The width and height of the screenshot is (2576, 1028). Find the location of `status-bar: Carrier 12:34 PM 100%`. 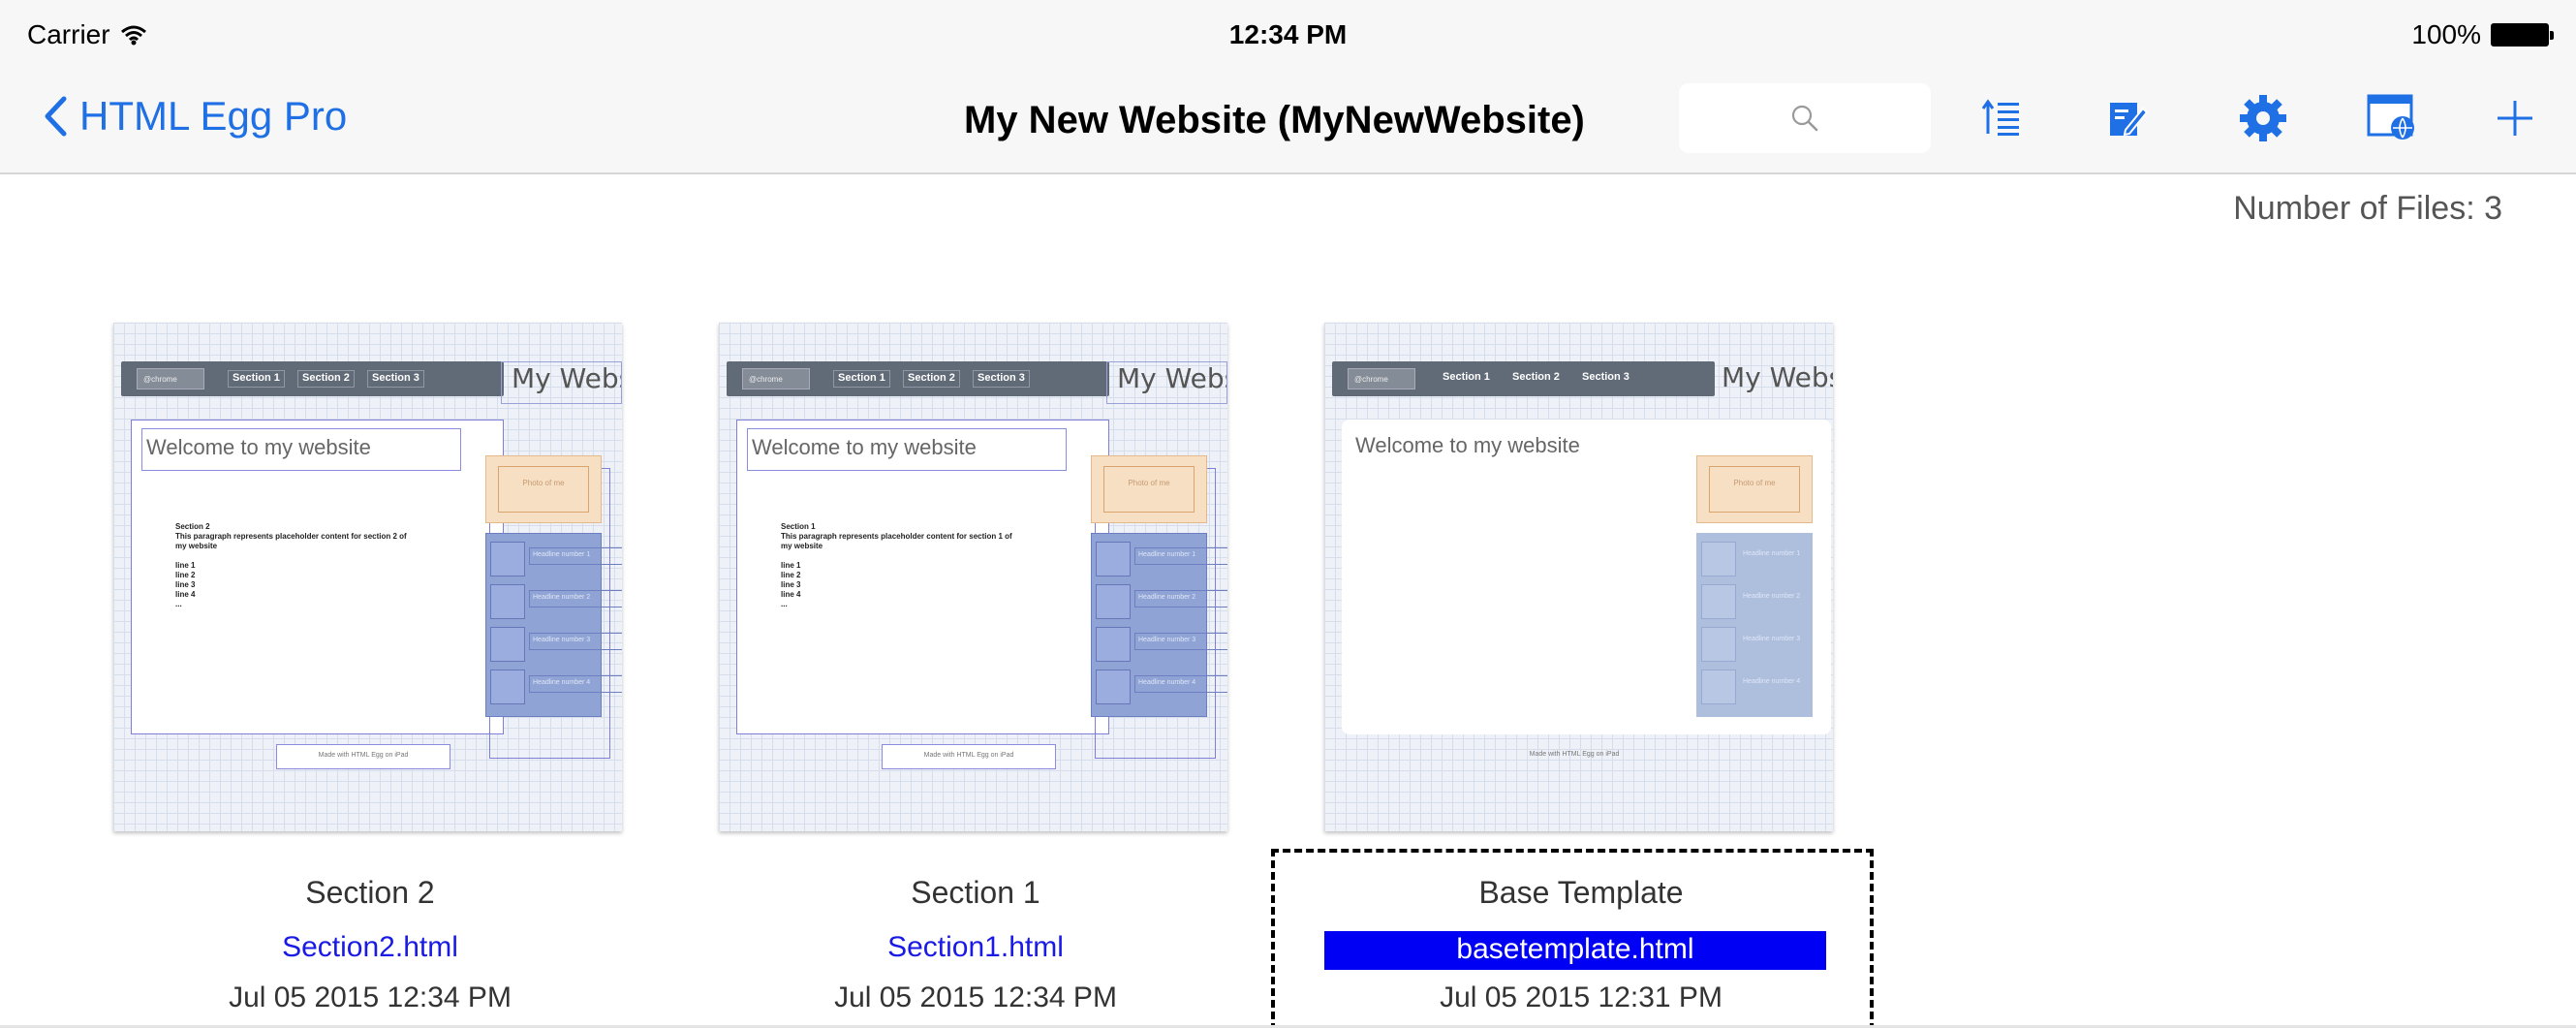

status-bar: Carrier 12:34 PM 100% is located at coordinates (1288, 33).